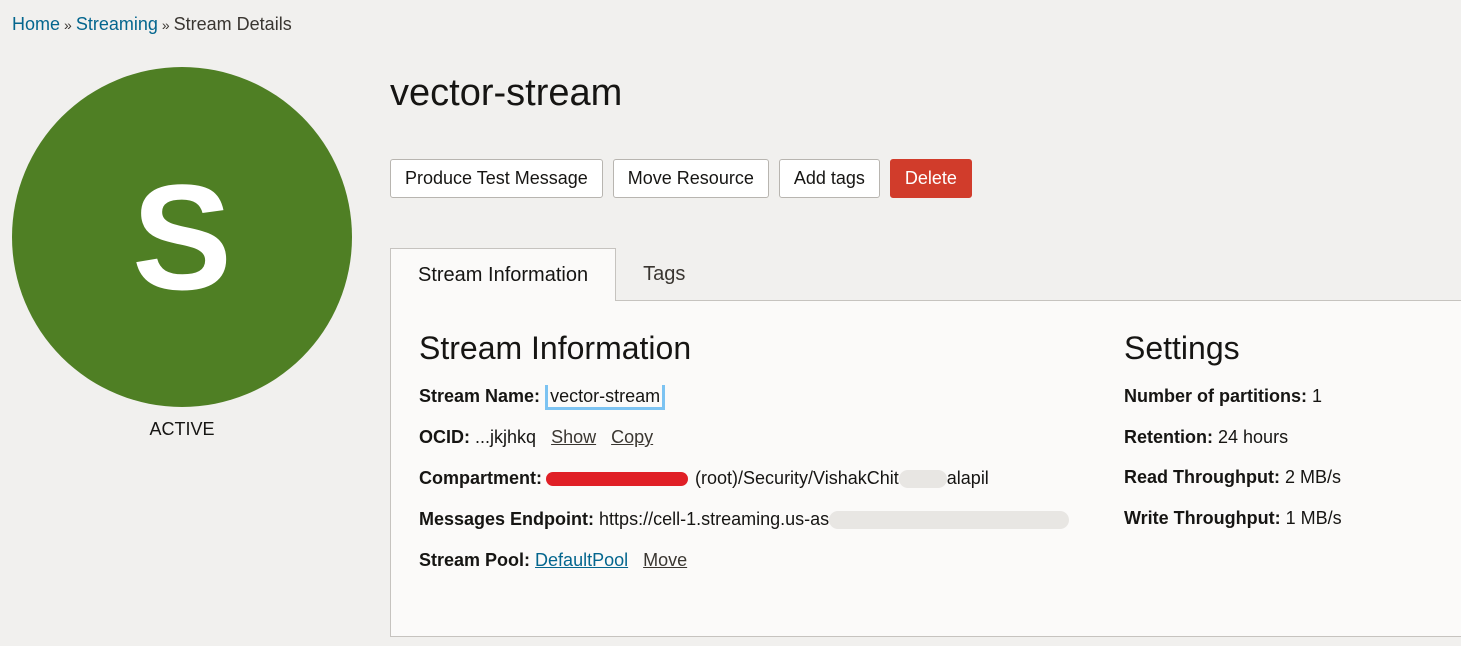 This screenshot has width=1461, height=646. I want to click on stream-name-label: Stream Name:, so click(480, 396).